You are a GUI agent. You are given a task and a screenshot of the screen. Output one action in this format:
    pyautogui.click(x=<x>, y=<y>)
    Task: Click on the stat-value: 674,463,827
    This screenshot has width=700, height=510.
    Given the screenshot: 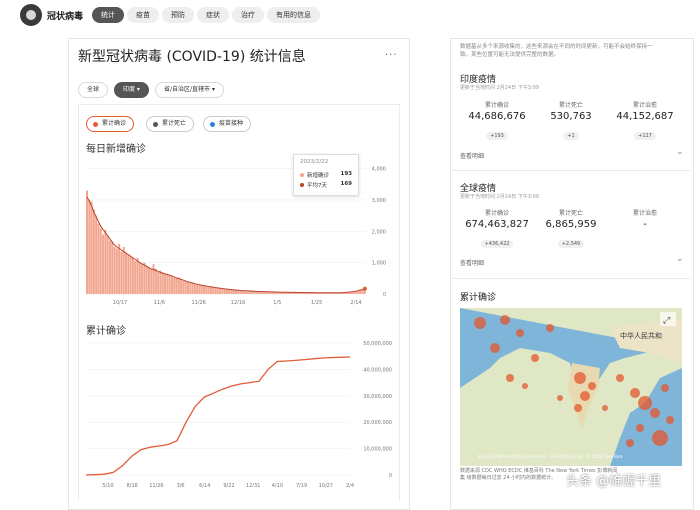 What is the action you would take?
    pyautogui.click(x=497, y=224)
    